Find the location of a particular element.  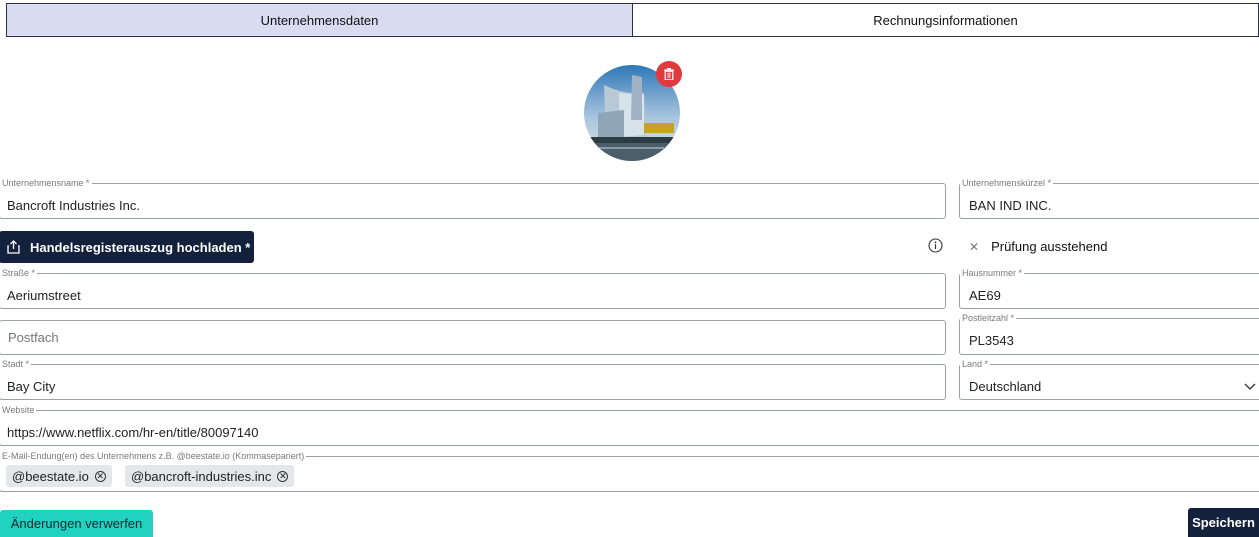

upload-register-extract-button: Handelsregisterauszug hochladen * is located at coordinates (127, 247).